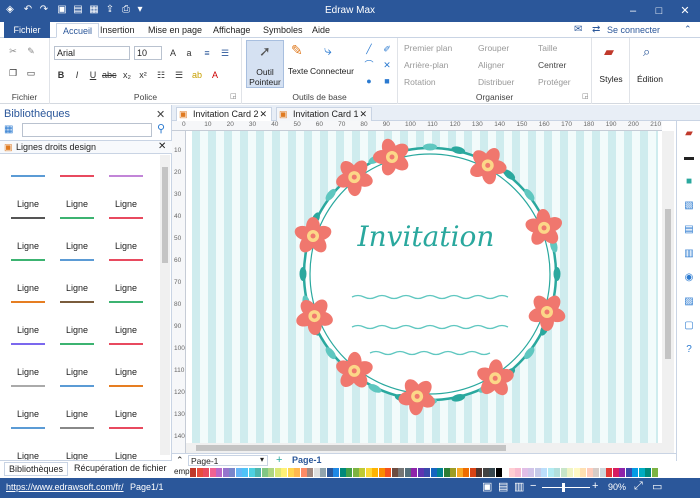 Image resolution: width=700 pixels, height=498 pixels. What do you see at coordinates (426, 65) in the screenshot?
I see `send-back-button: Arrière-plan` at bounding box center [426, 65].